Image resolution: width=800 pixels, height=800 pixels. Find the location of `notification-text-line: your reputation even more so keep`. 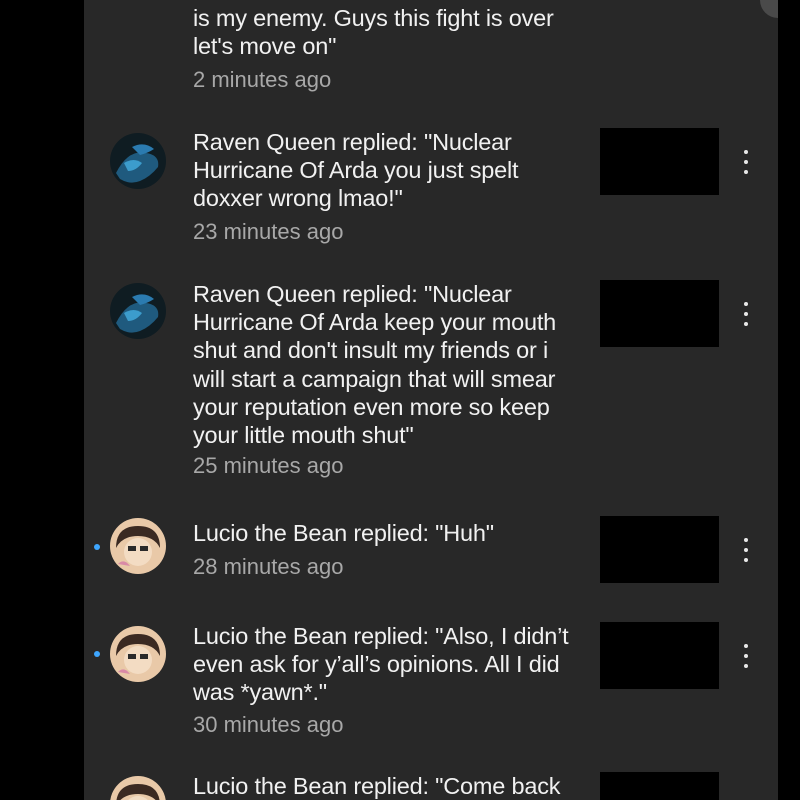

notification-text-line: your reputation even more so keep is located at coordinates (371, 406).